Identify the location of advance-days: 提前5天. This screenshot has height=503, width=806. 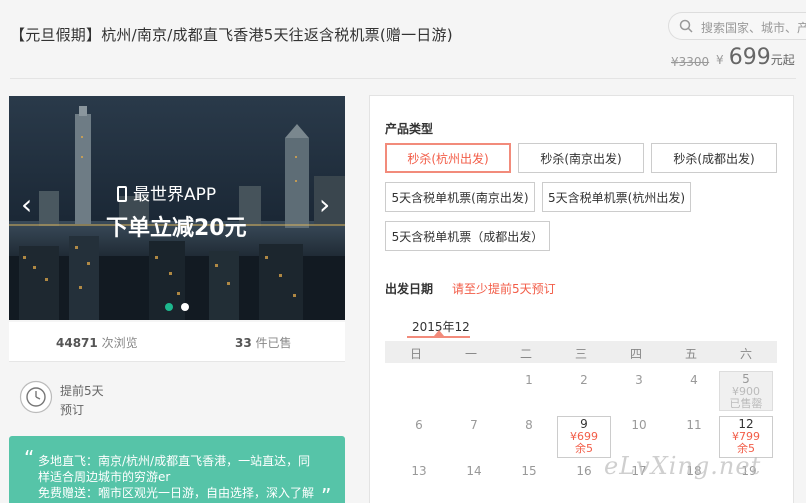
(82, 391).